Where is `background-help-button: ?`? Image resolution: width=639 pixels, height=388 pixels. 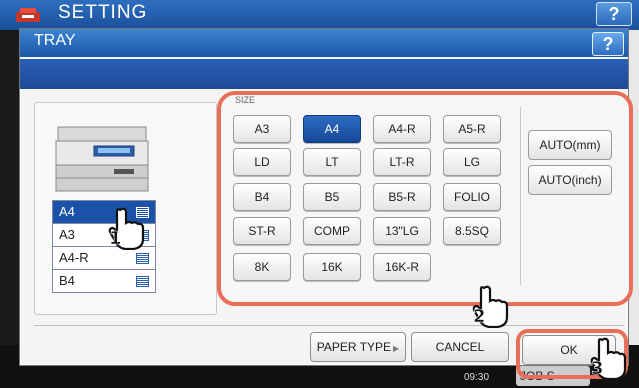
background-help-button: ? is located at coordinates (614, 14).